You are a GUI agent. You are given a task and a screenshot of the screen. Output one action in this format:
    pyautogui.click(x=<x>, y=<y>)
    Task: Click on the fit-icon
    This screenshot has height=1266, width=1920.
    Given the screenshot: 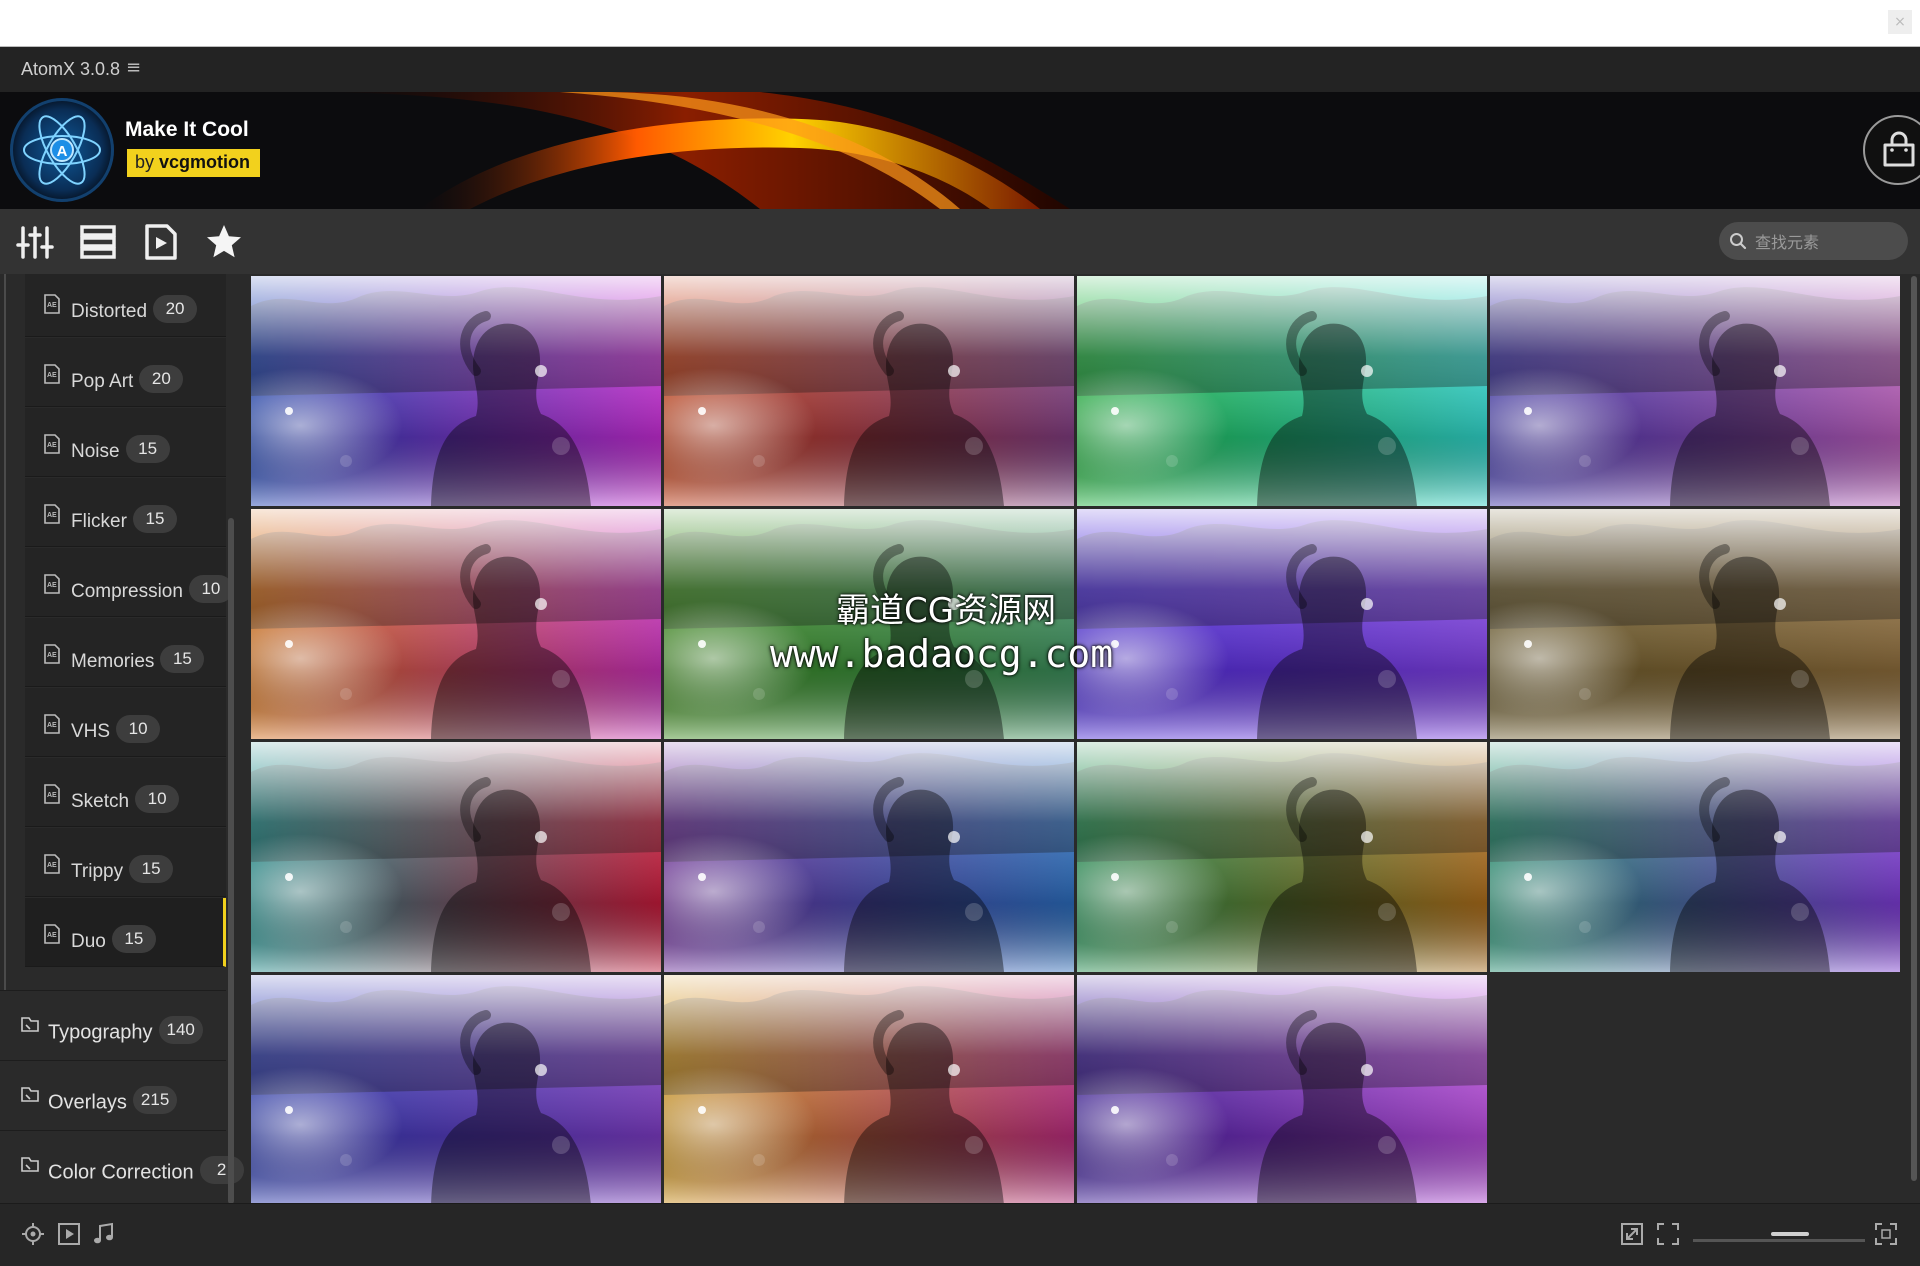 What is the action you would take?
    pyautogui.click(x=1632, y=1234)
    